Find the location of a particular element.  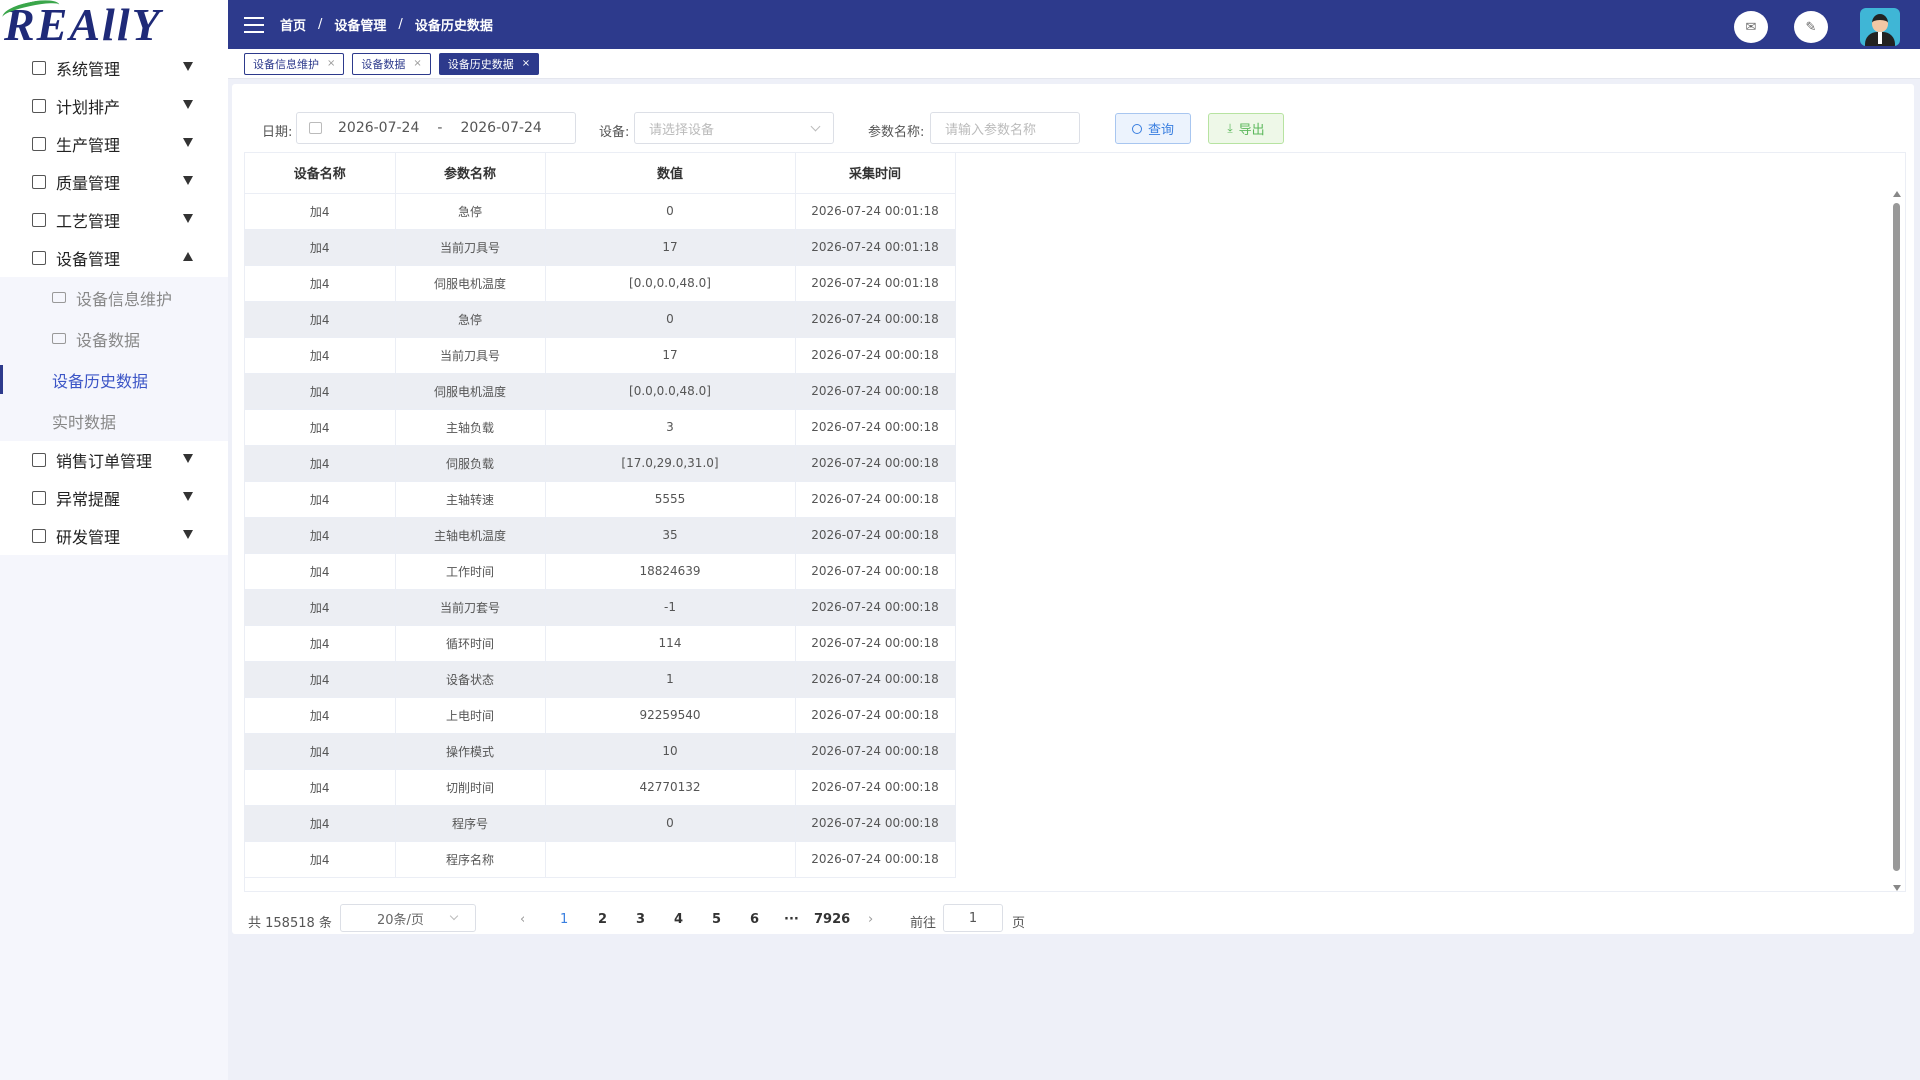

goto-page-input: 1 is located at coordinates (973, 918).